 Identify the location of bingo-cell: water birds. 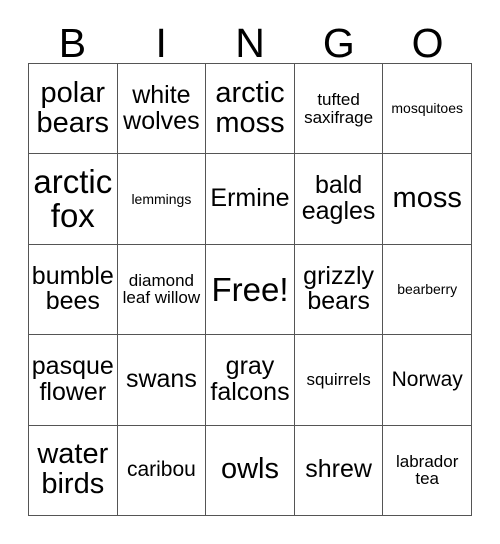
(73, 470).